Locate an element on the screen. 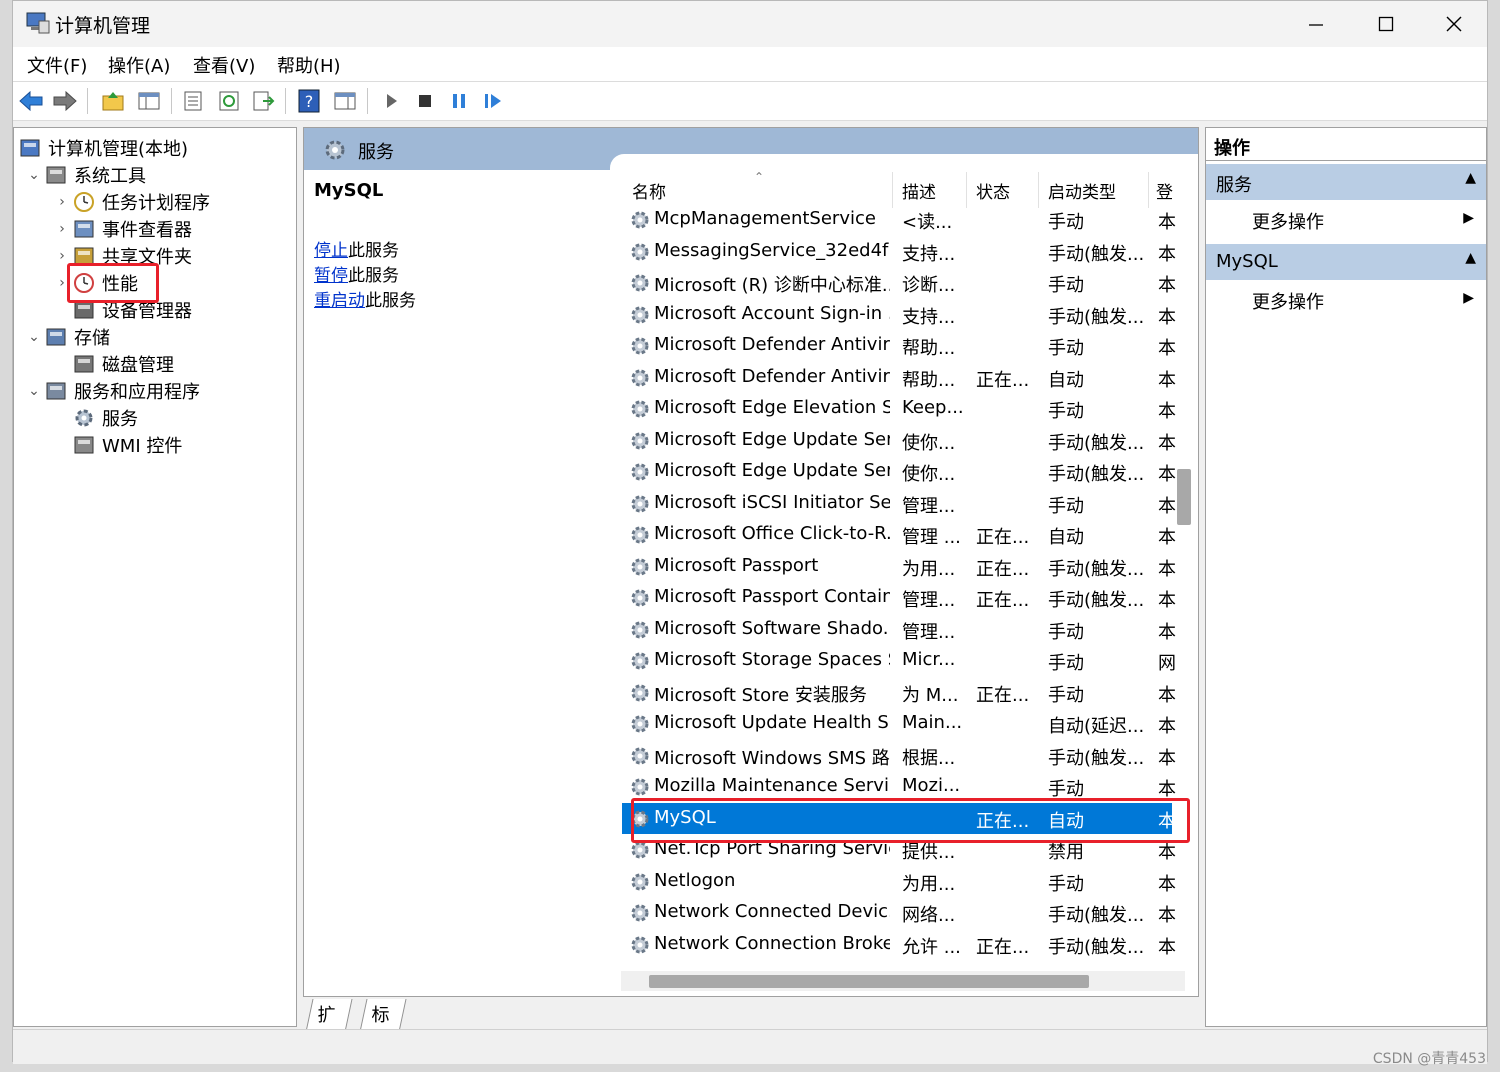 This screenshot has width=1500, height=1072. restart-service-link: 重启动此服务 is located at coordinates (365, 298).